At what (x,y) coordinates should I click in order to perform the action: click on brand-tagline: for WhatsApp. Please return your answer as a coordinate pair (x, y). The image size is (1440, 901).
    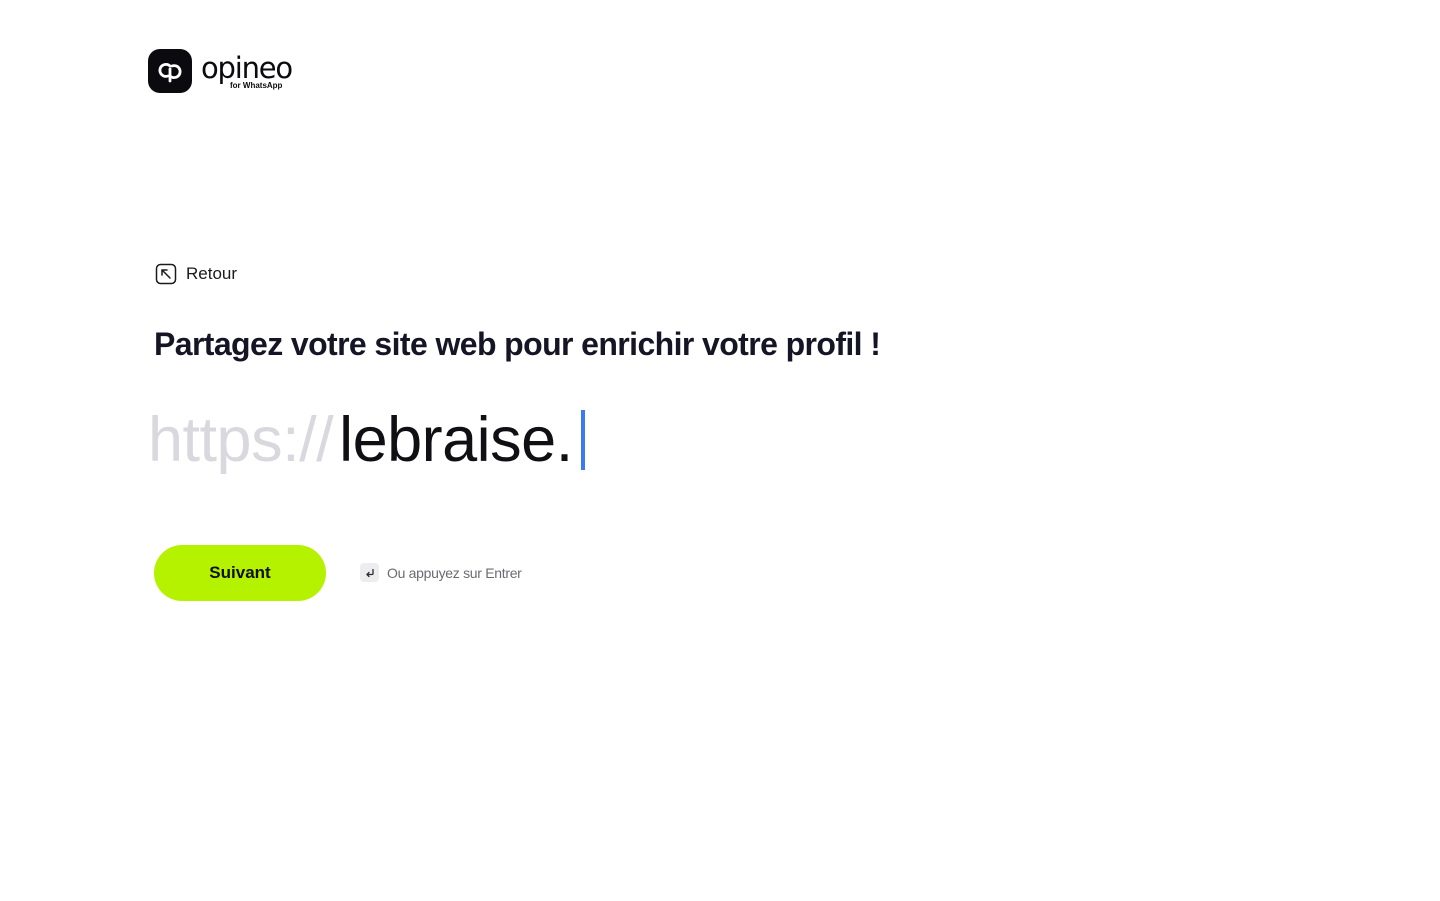
    Looking at the image, I should click on (256, 85).